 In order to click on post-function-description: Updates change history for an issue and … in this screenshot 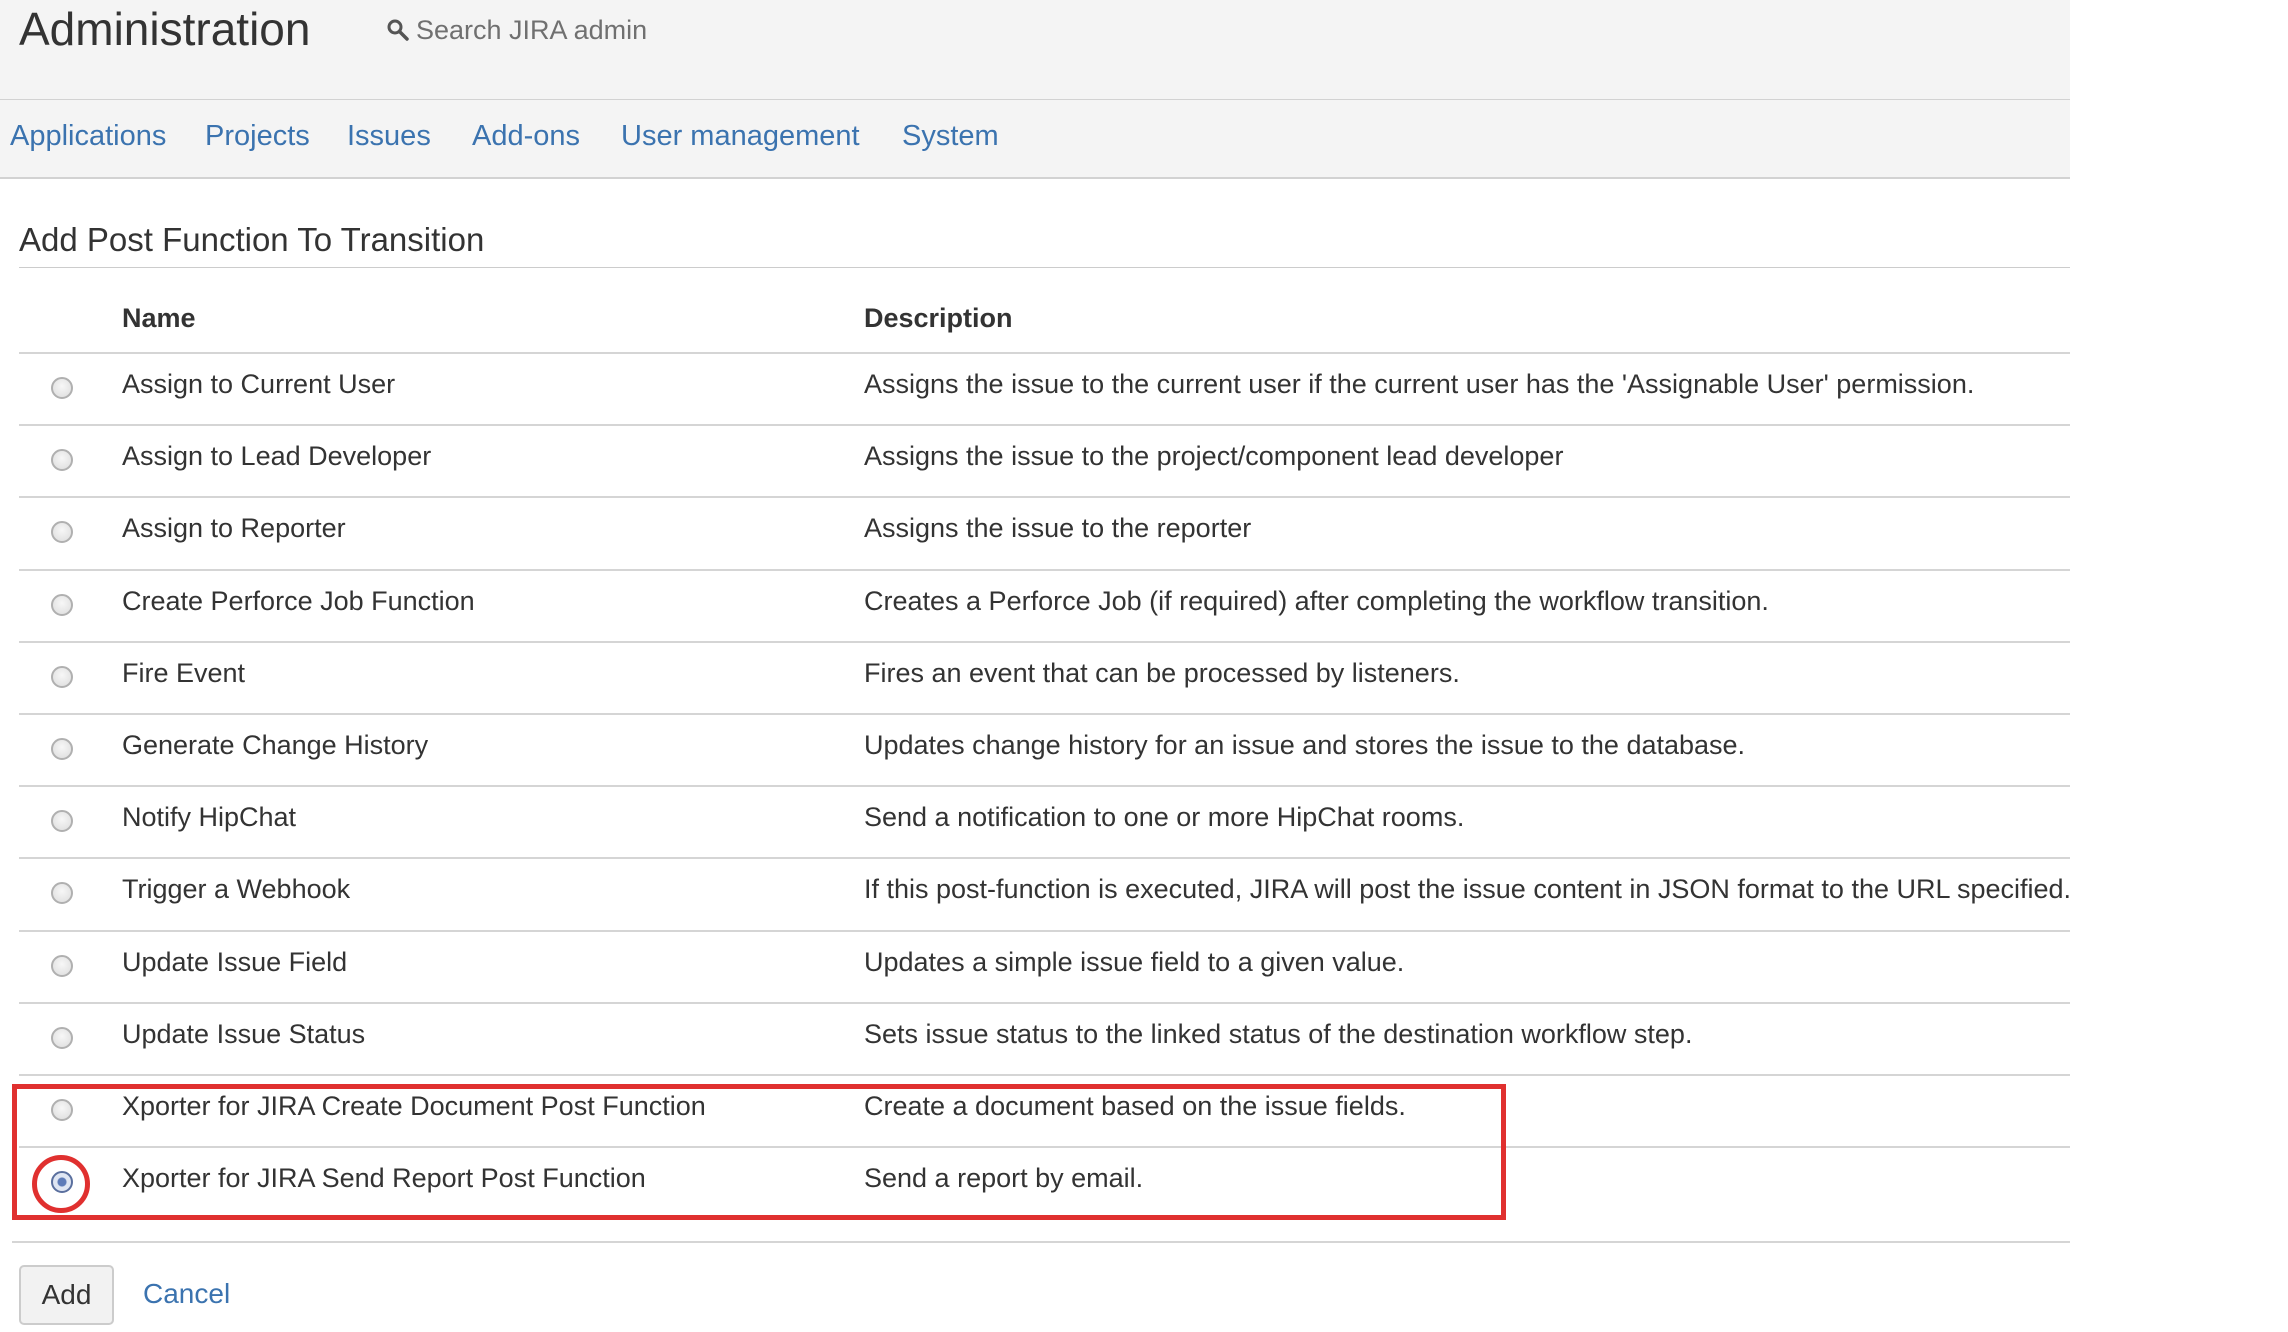, I will do `click(1305, 745)`.